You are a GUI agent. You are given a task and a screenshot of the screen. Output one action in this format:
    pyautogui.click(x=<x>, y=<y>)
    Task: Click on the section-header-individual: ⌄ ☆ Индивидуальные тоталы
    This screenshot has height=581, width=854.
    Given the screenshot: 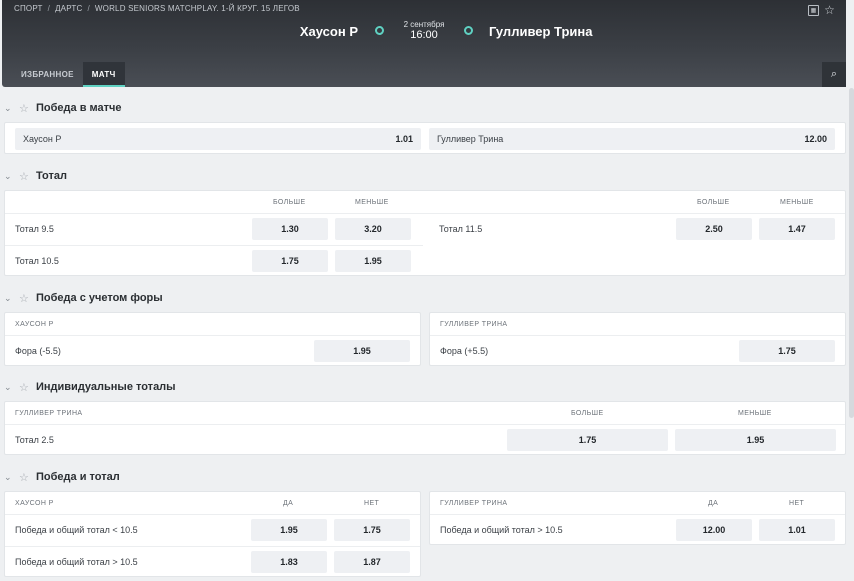 What is the action you would take?
    pyautogui.click(x=90, y=387)
    